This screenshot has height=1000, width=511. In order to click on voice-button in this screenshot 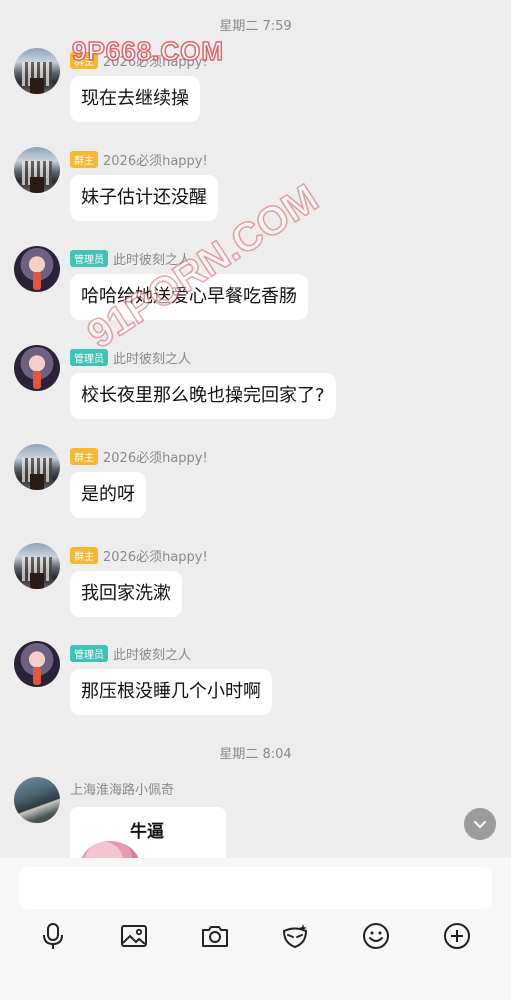, I will do `click(53, 936)`.